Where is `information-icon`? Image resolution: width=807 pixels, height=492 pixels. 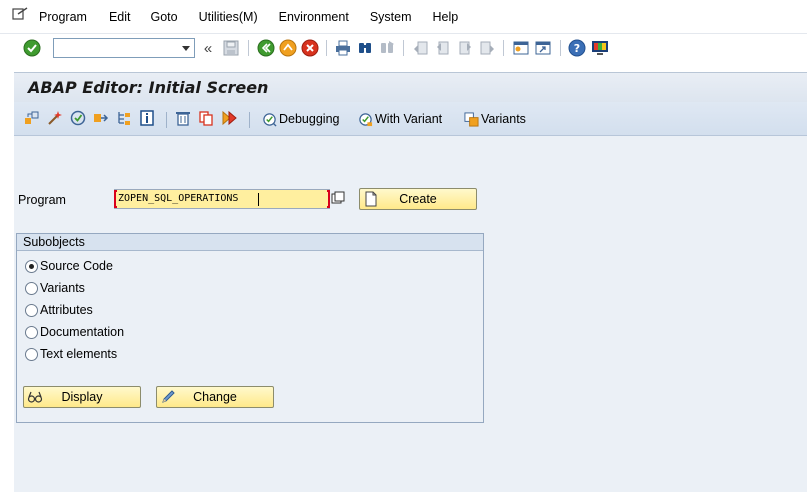 information-icon is located at coordinates (147, 118).